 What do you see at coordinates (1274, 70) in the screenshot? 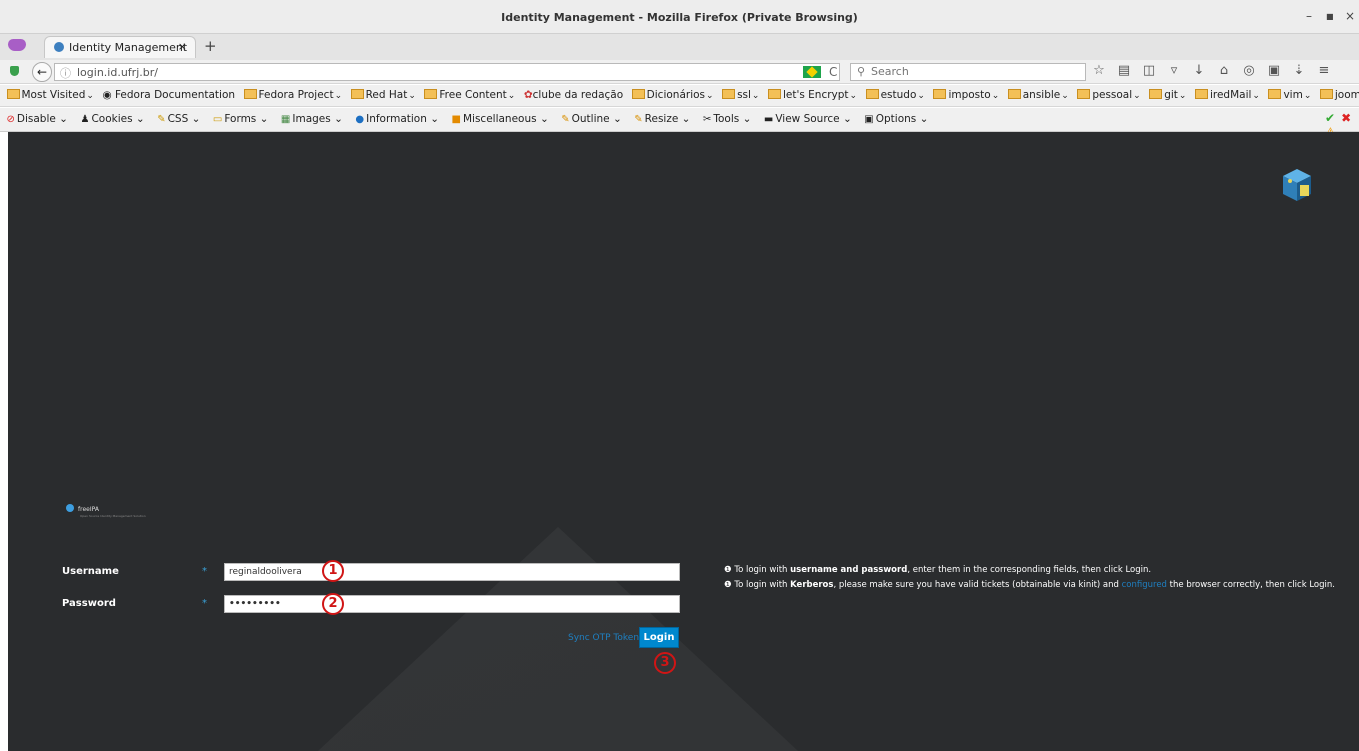
I see `sync-icon: ▣` at bounding box center [1274, 70].